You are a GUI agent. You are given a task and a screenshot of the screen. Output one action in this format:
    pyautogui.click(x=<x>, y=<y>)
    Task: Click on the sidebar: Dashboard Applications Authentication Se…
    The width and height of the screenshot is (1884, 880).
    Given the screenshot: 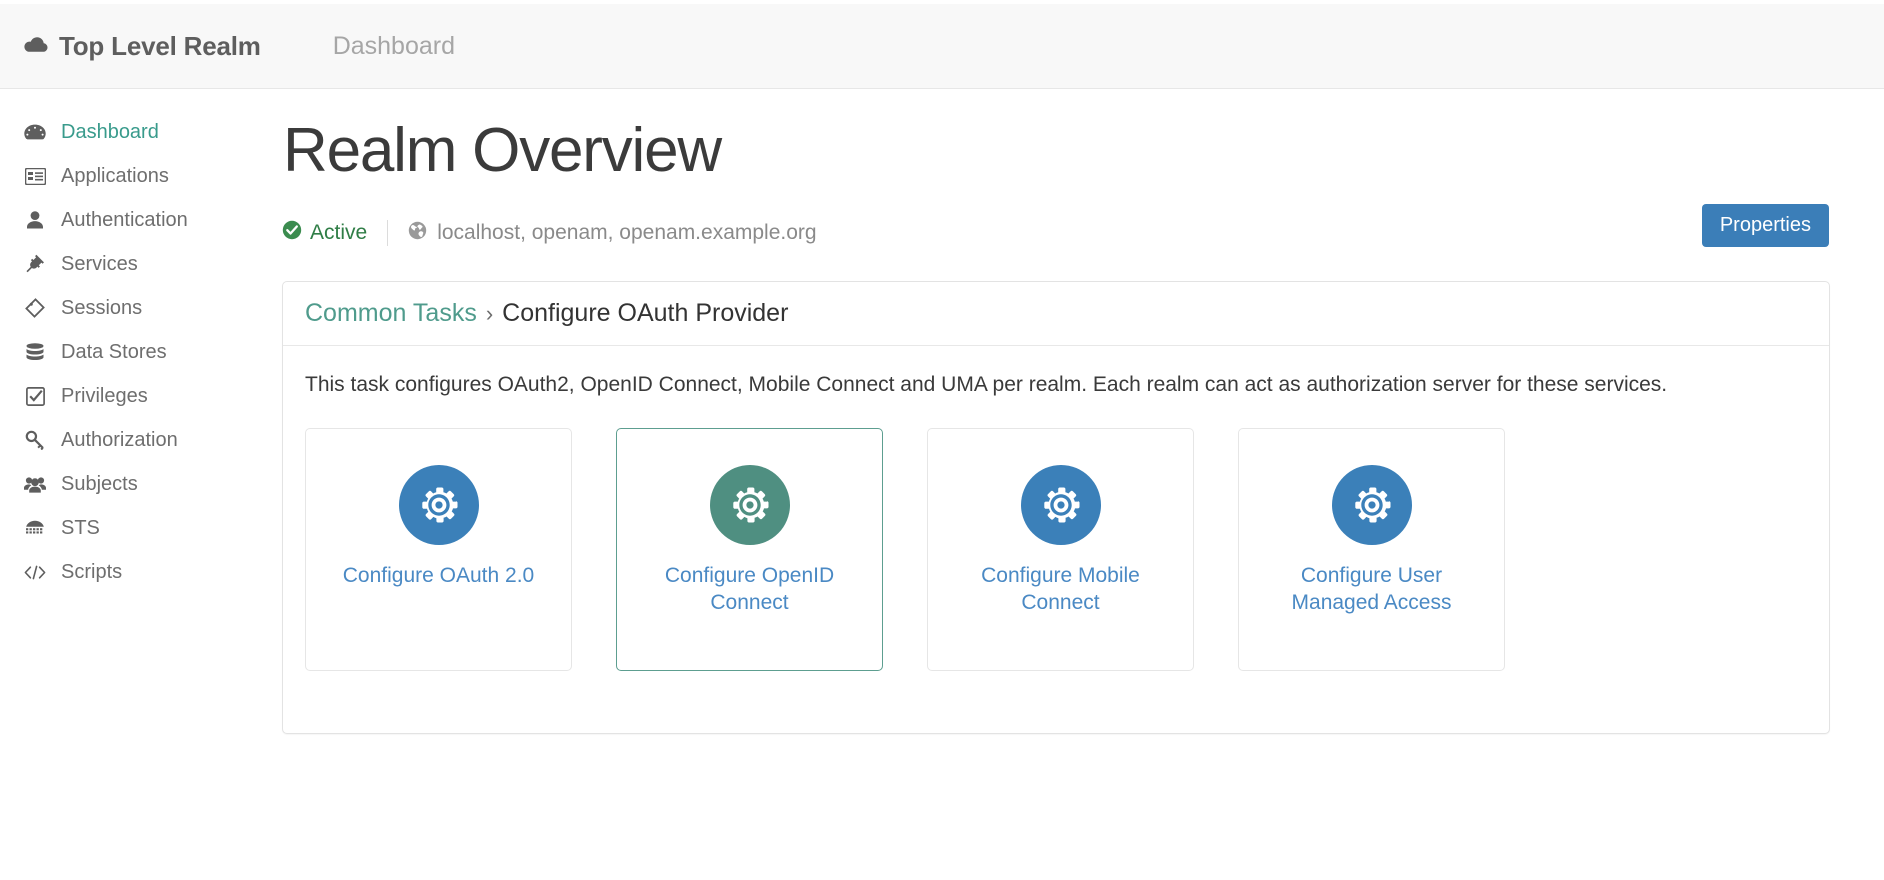 What is the action you would take?
    pyautogui.click(x=141, y=352)
    